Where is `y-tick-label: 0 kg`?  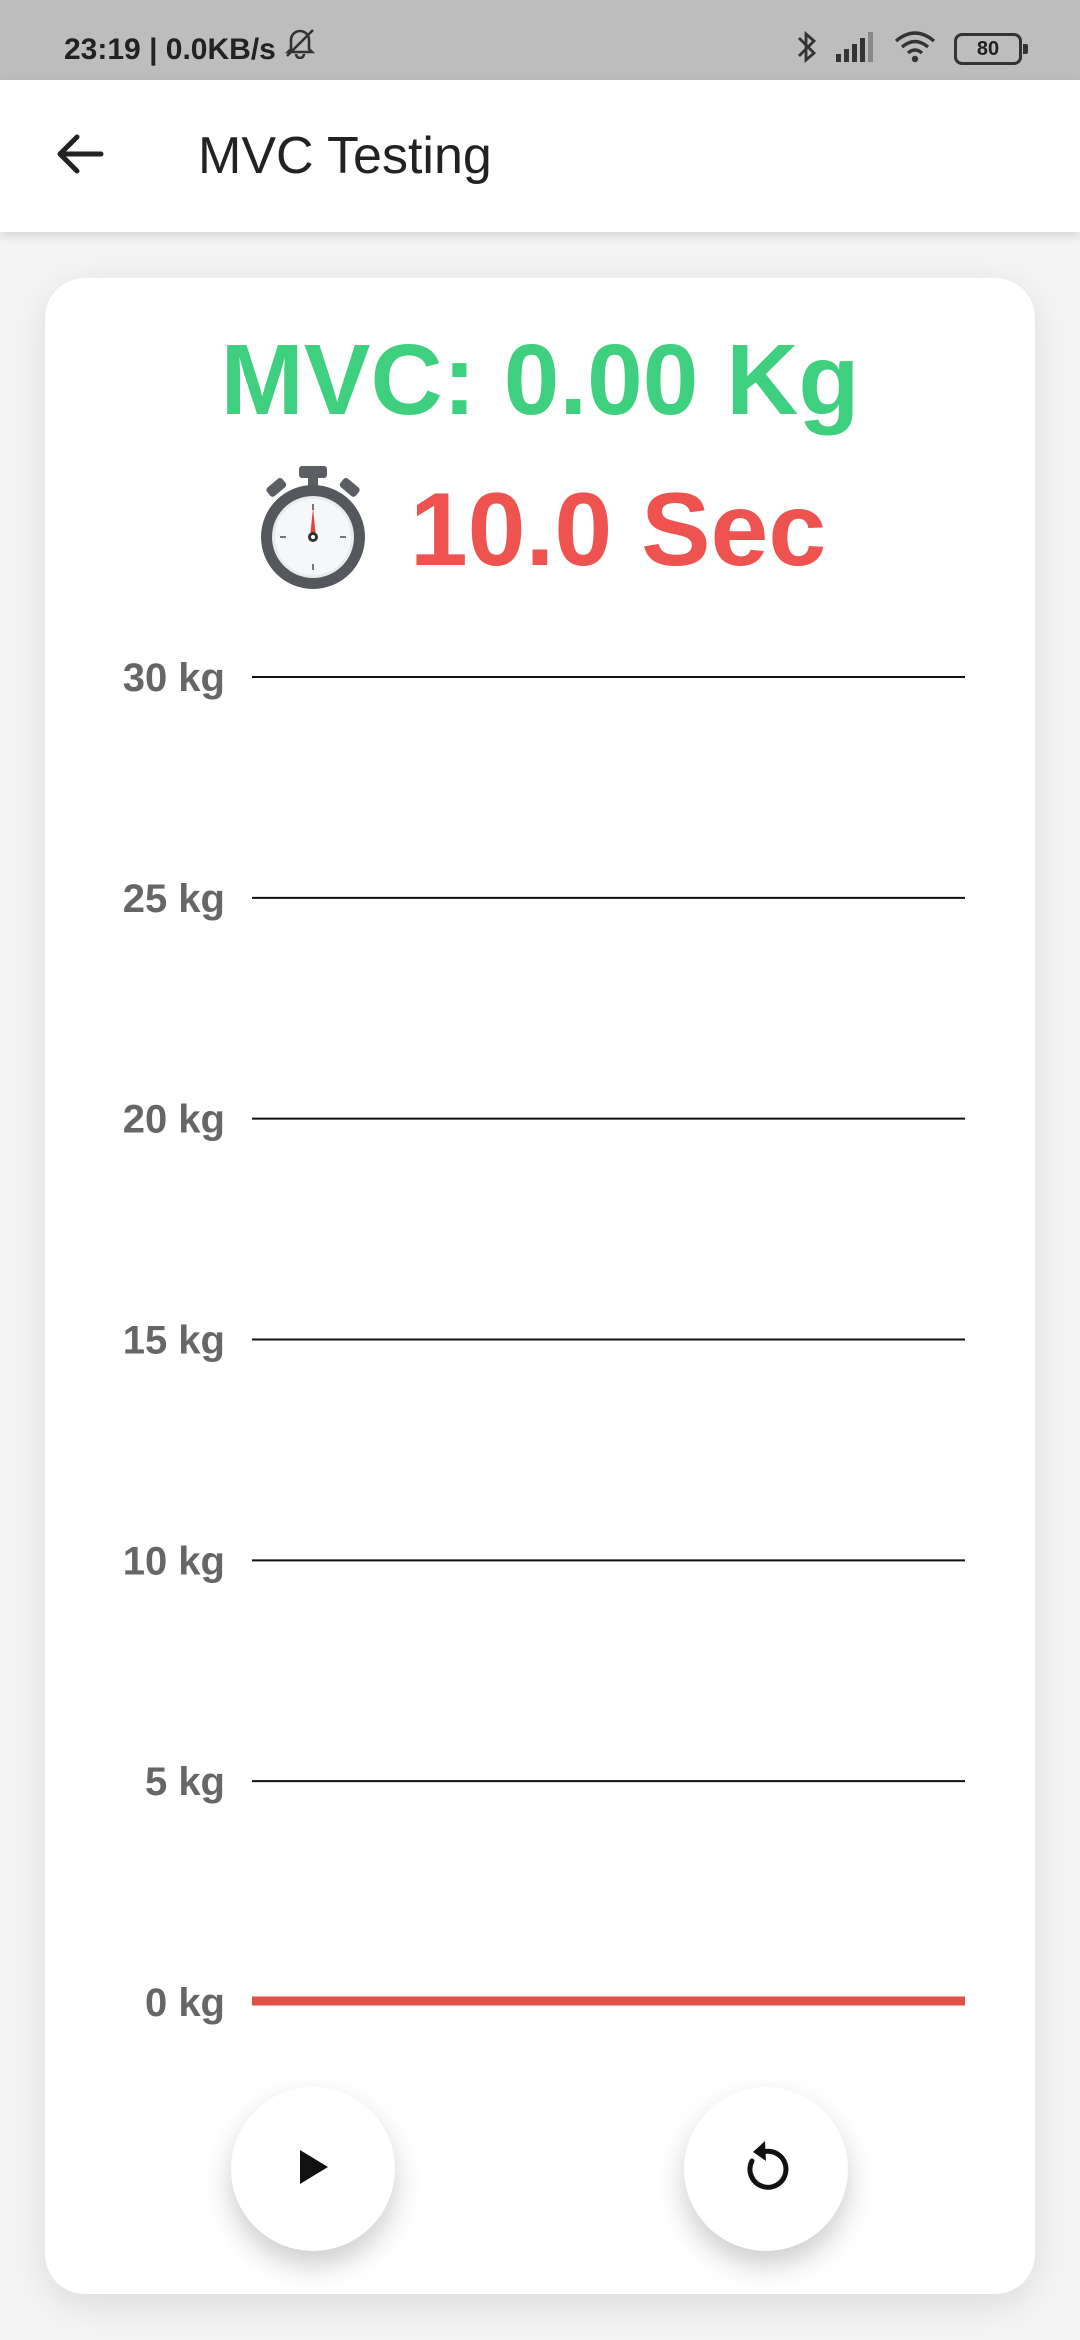 y-tick-label: 0 kg is located at coordinates (185, 2003).